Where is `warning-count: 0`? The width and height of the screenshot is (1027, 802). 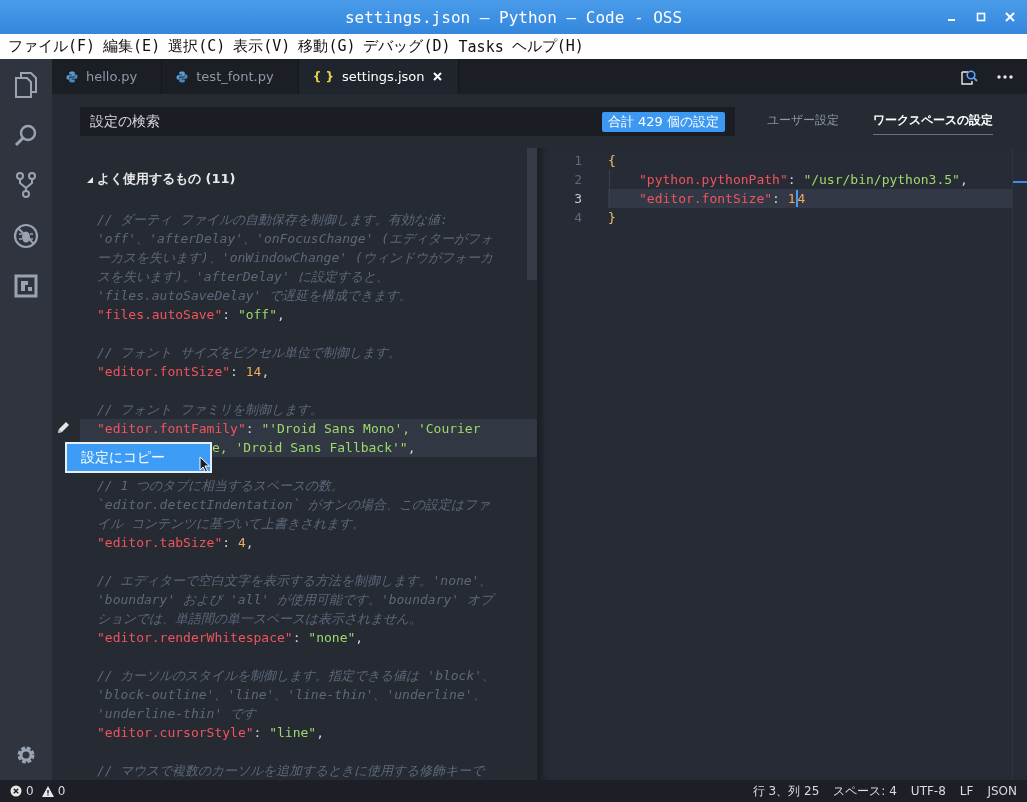
warning-count: 0 is located at coordinates (61, 791).